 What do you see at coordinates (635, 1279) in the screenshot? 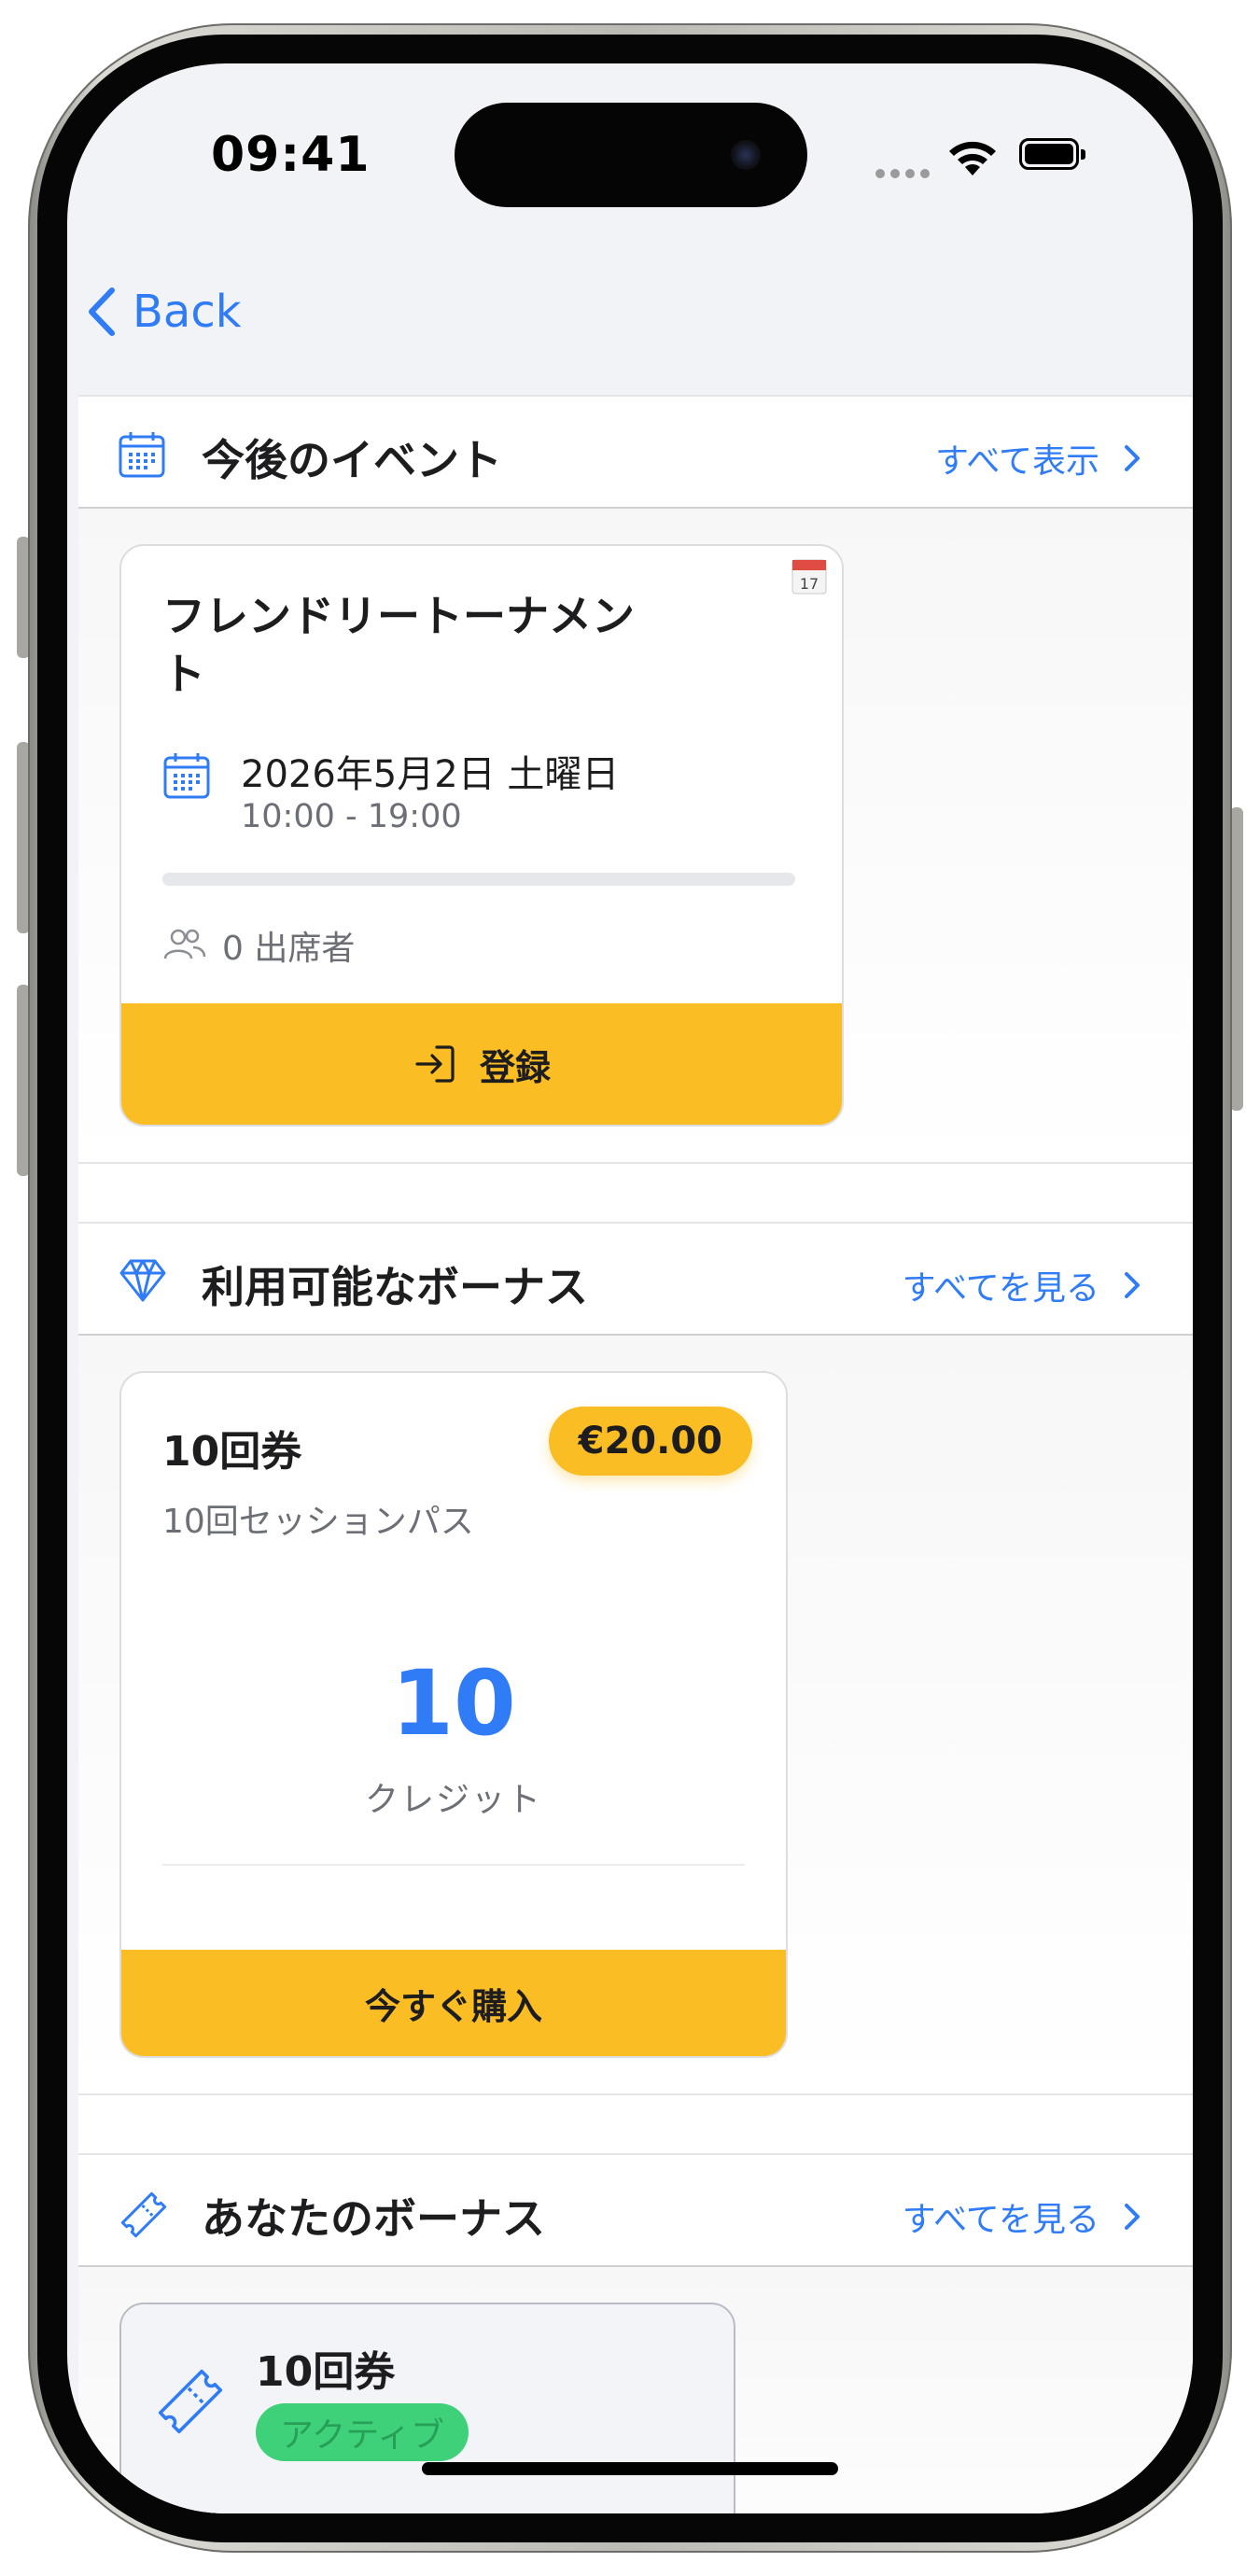
I see `available-bonuses-header: 利用可能なボーナス すべてを見る` at bounding box center [635, 1279].